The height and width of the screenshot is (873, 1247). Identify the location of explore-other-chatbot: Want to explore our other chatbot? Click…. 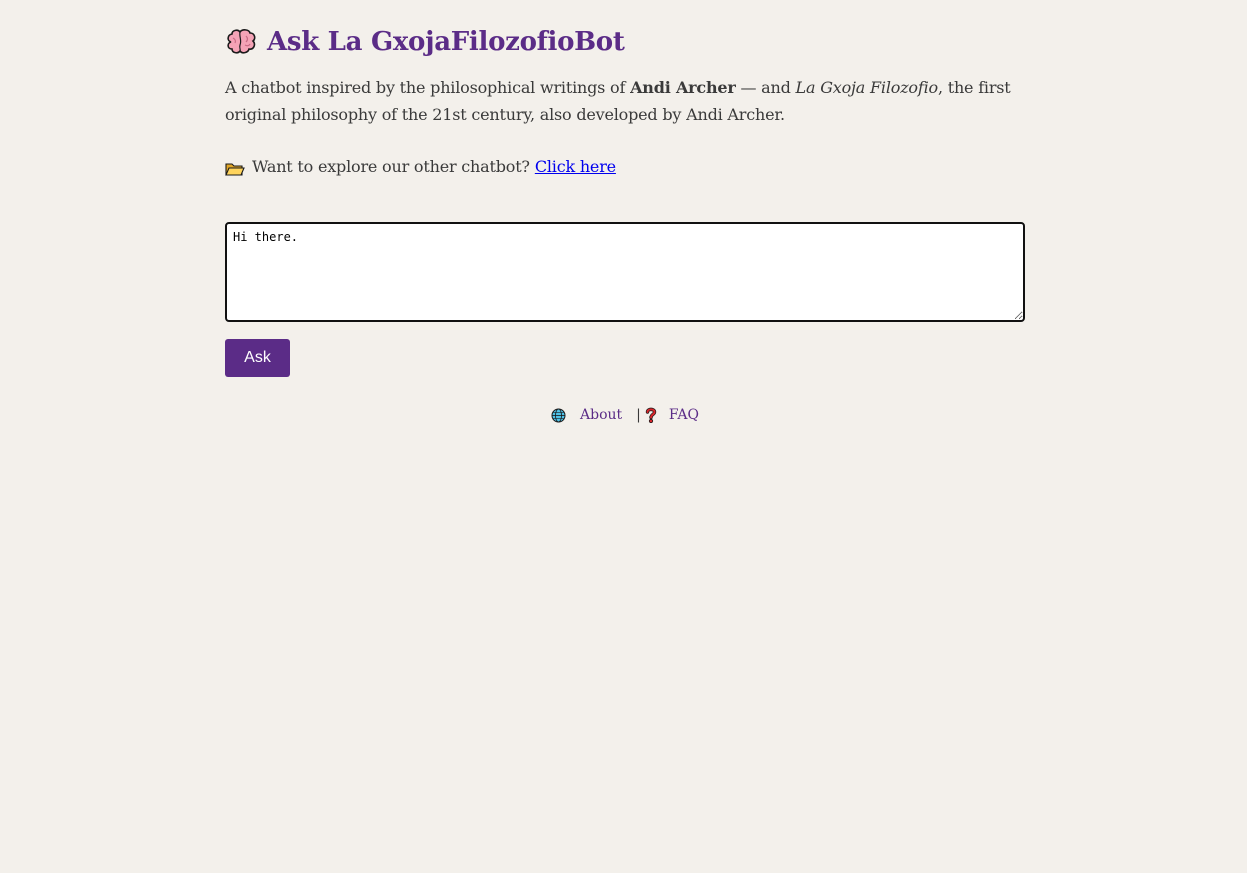
(625, 167).